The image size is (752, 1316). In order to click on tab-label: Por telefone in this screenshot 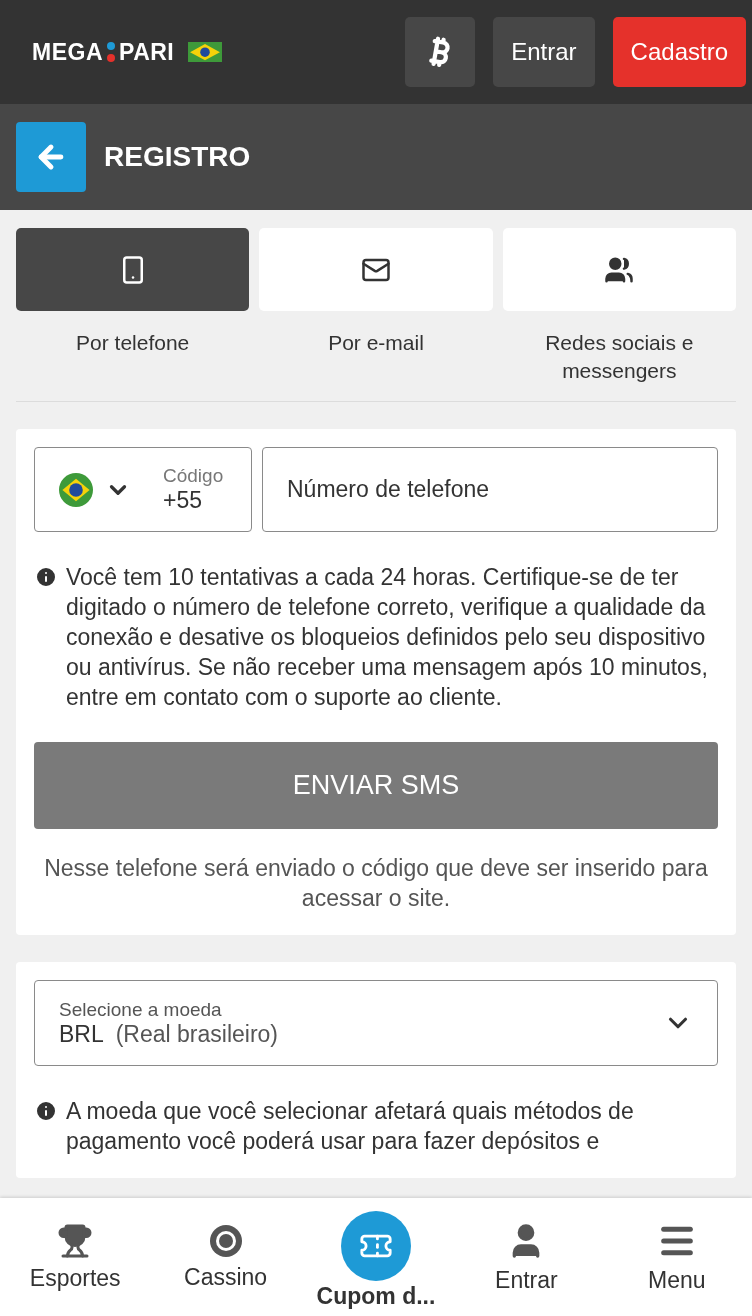, I will do `click(133, 343)`.